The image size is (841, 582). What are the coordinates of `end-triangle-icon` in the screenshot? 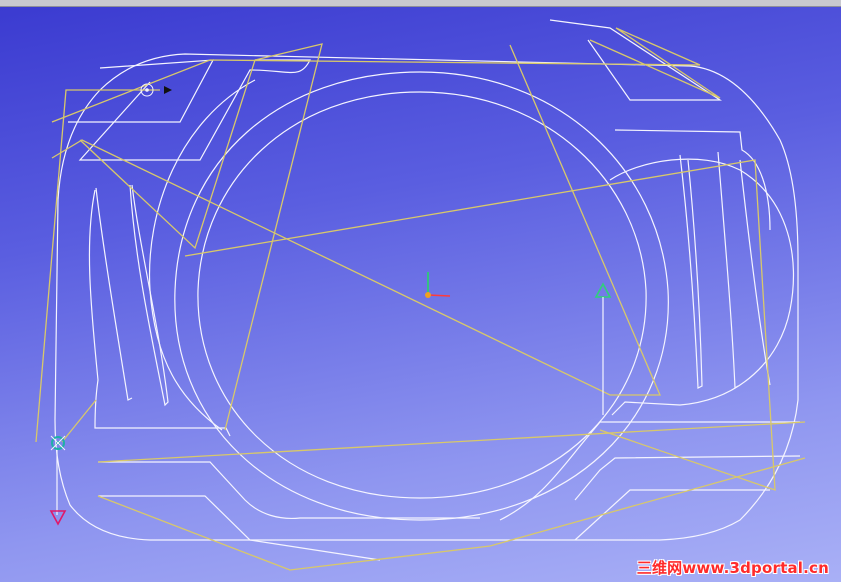 It's located at (58, 518).